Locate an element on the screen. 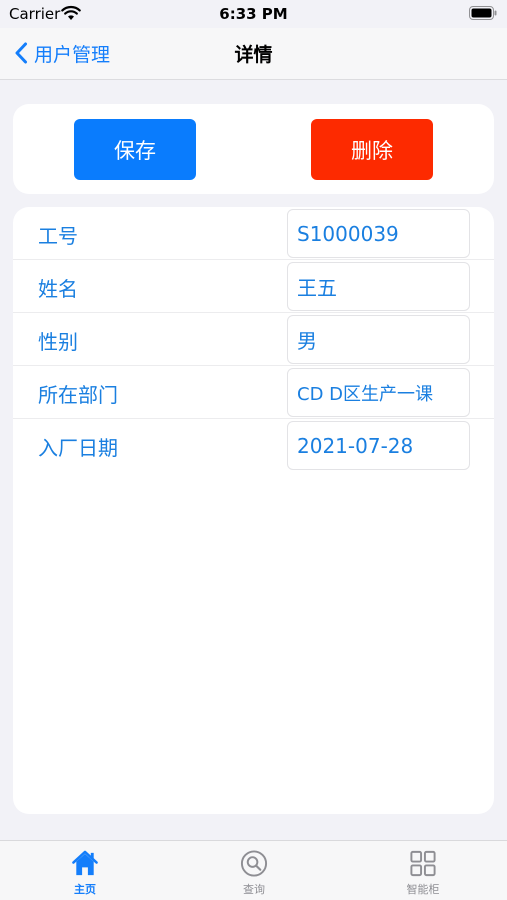 This screenshot has width=507, height=900. search-icon is located at coordinates (254, 863).